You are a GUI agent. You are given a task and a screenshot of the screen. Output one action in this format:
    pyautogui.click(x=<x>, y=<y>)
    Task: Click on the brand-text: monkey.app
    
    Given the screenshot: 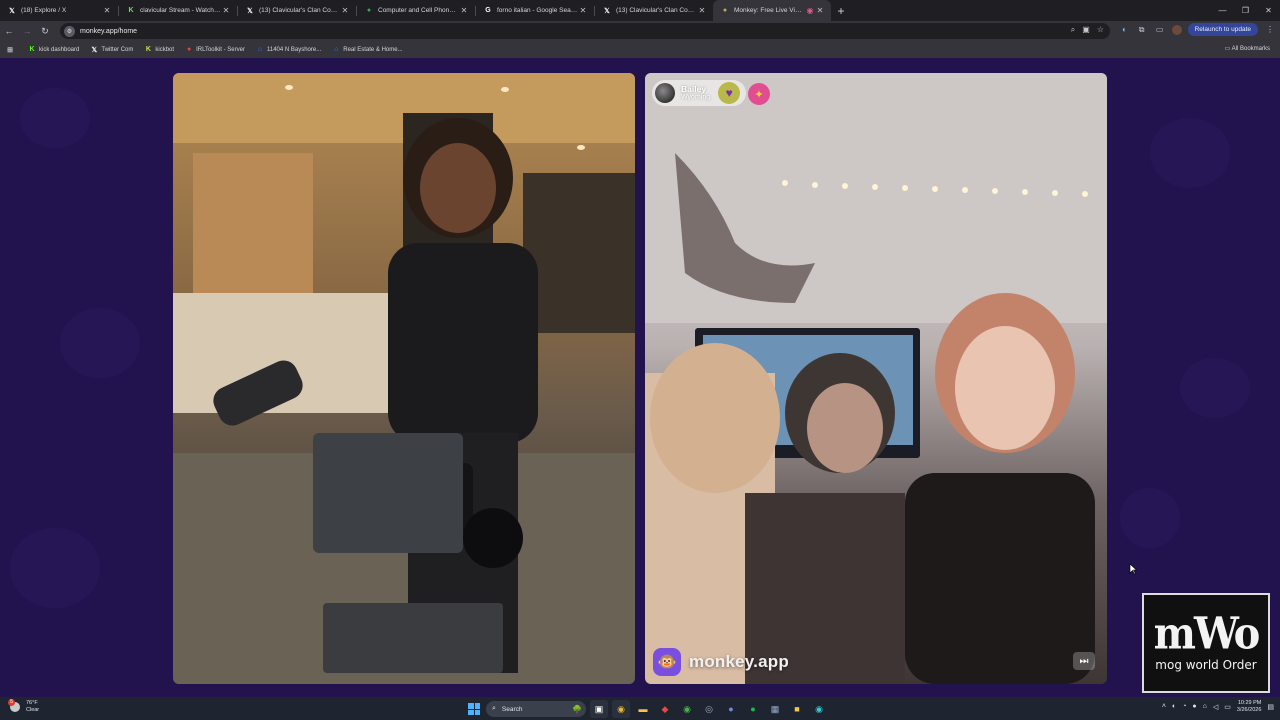 What is the action you would take?
    pyautogui.click(x=739, y=661)
    